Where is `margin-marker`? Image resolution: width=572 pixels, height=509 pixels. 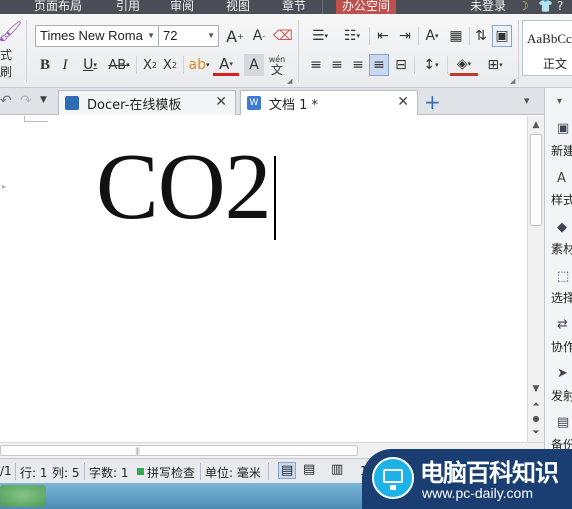
margin-marker is located at coordinates (36, 119).